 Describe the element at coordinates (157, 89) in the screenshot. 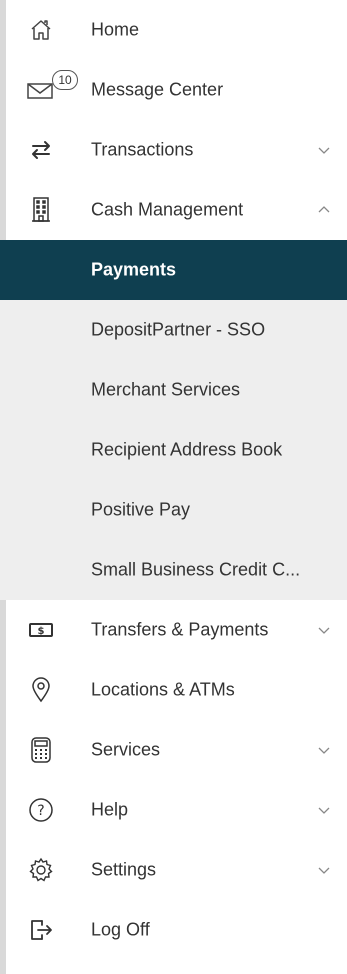

I see `menu-item-label: Message Center` at that location.